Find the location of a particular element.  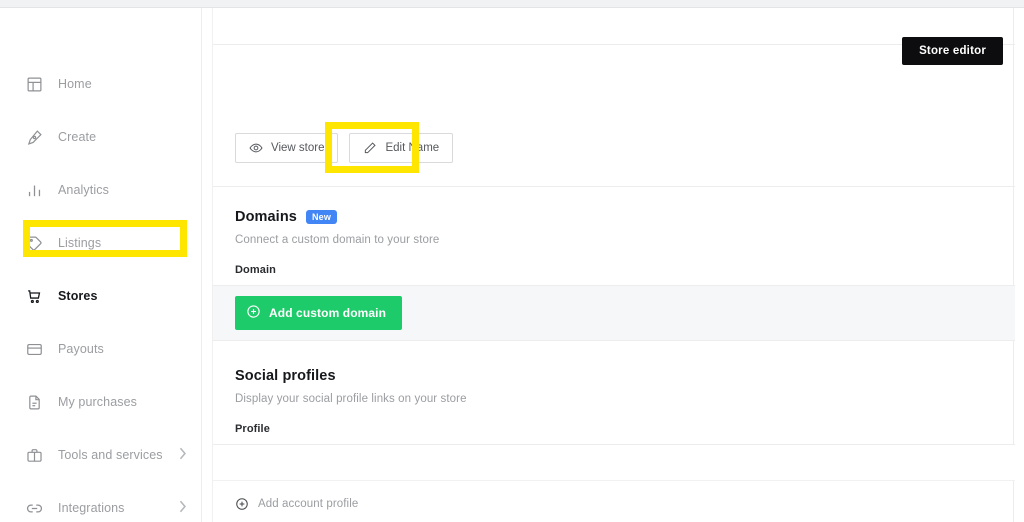

store-editor-button: Store editor is located at coordinates (952, 51).